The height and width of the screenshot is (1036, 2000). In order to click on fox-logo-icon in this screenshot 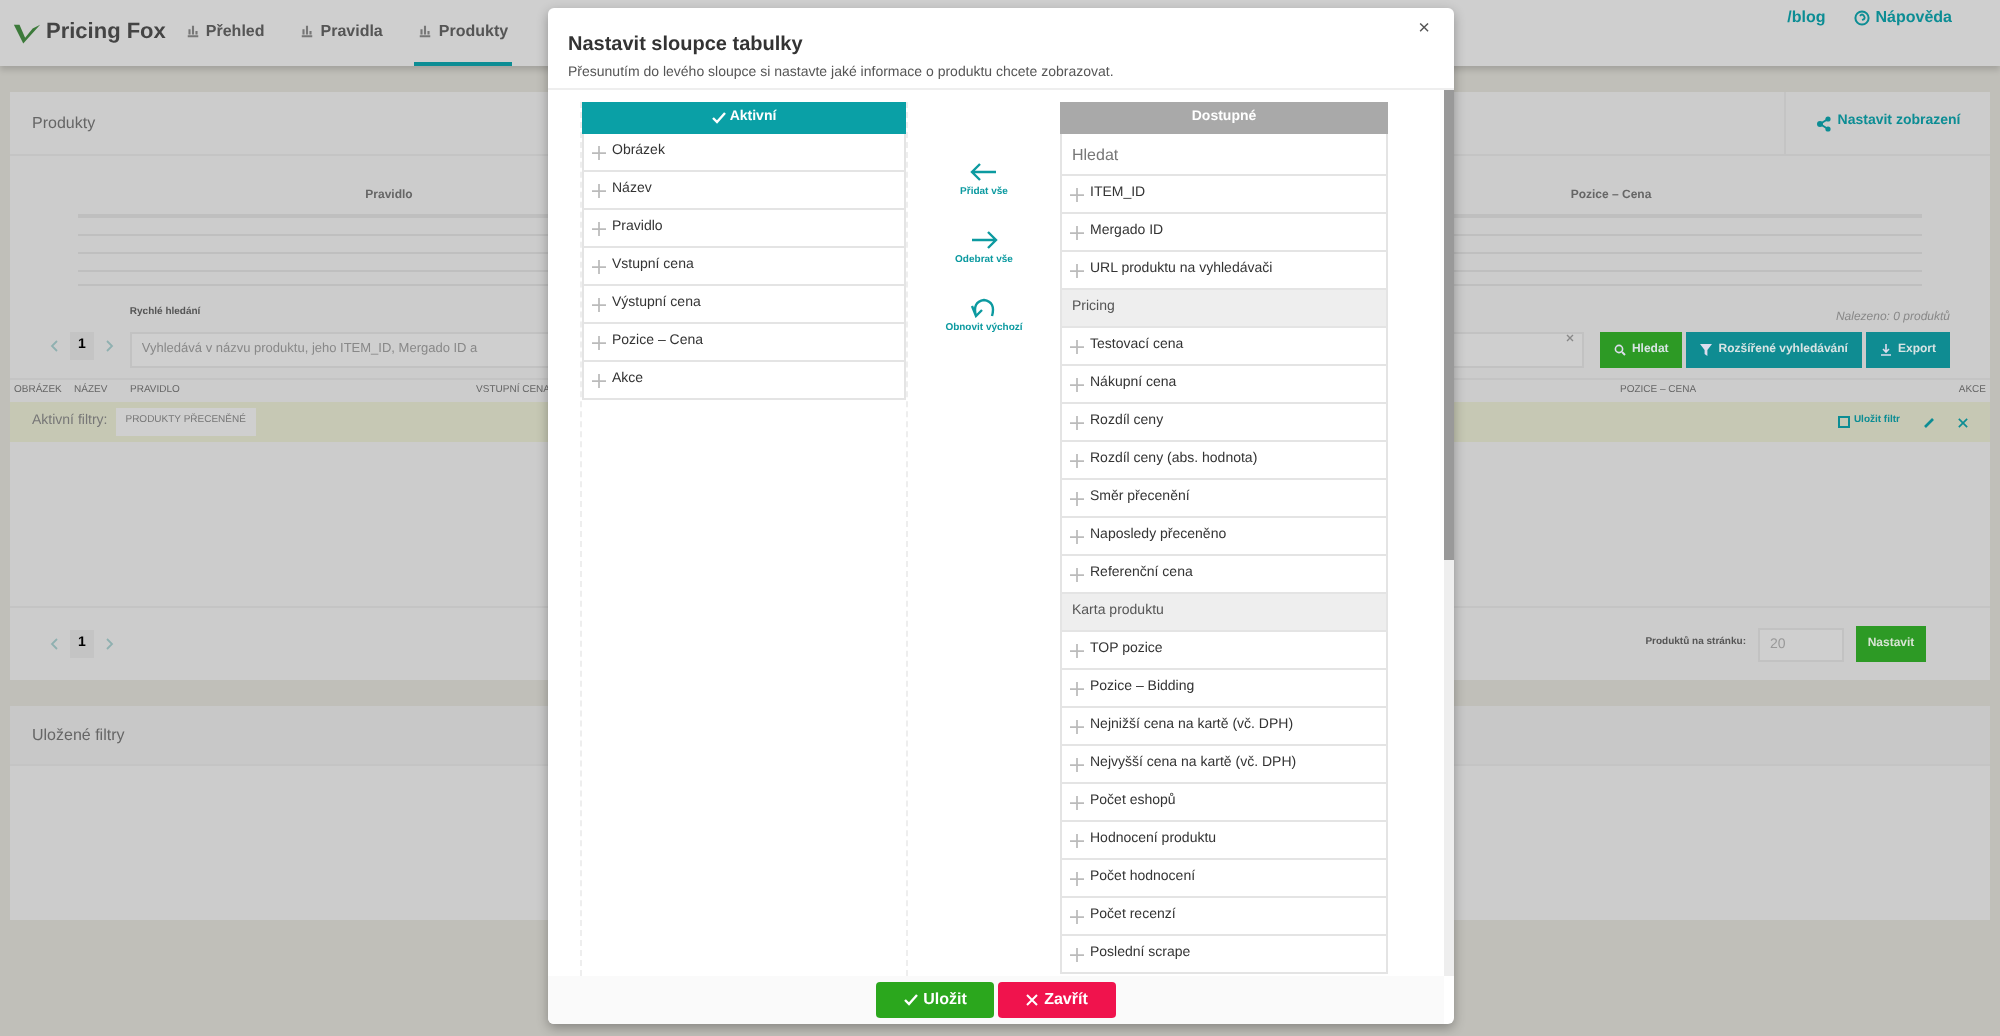, I will do `click(27, 33)`.